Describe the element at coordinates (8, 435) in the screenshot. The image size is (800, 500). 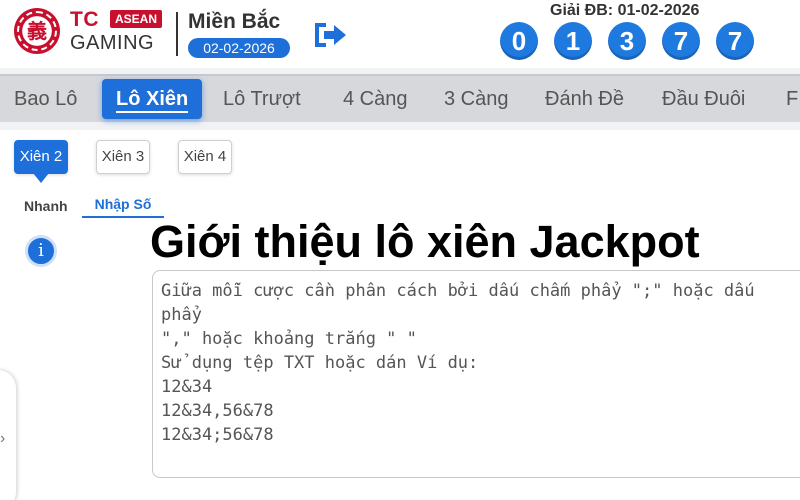
I see `side-drawer-handle: ›` at that location.